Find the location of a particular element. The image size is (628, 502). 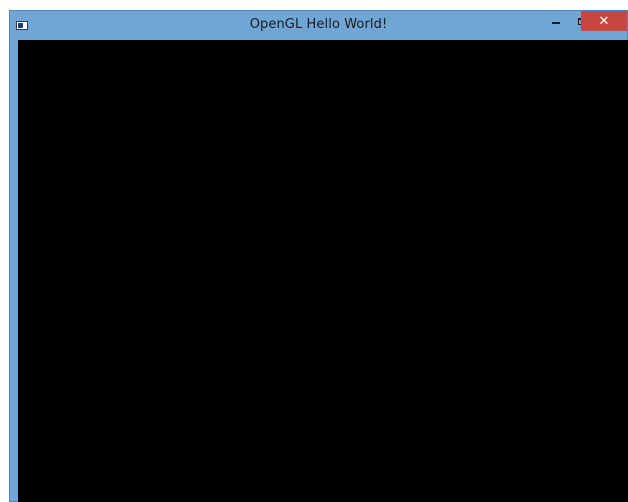

close-icon: ✕ is located at coordinates (604, 21).